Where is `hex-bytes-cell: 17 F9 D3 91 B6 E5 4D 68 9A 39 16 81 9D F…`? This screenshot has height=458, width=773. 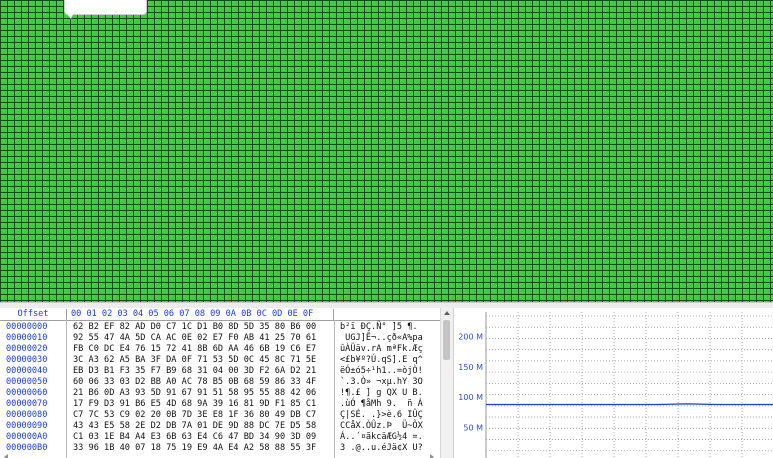
hex-bytes-cell: 17 F9 D3 91 B6 E5 4D 68 9A 39 16 81 9D F… is located at coordinates (195, 404).